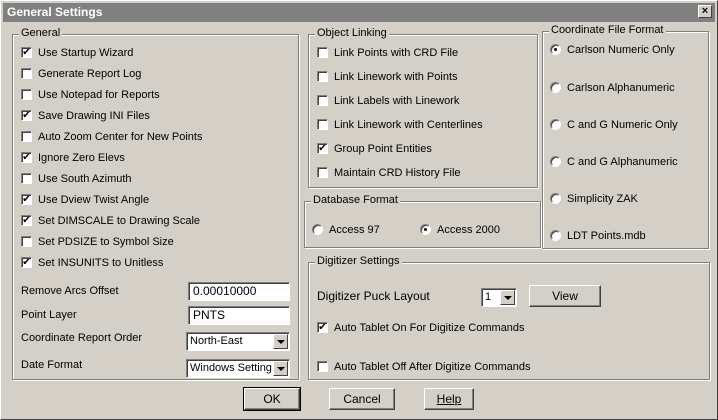  Describe the element at coordinates (94, 116) in the screenshot. I see `checkbox-label: Save Drawing INI Files` at that location.